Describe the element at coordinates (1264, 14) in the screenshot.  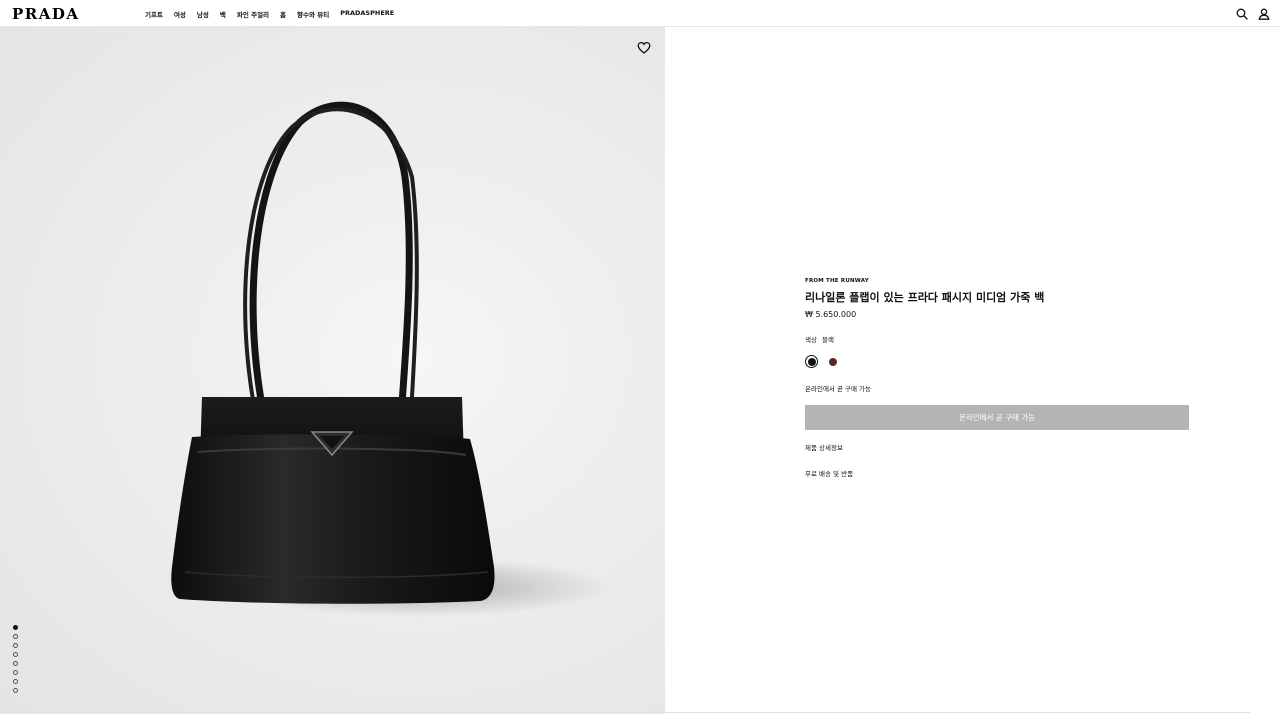
I see `account-icon` at that location.